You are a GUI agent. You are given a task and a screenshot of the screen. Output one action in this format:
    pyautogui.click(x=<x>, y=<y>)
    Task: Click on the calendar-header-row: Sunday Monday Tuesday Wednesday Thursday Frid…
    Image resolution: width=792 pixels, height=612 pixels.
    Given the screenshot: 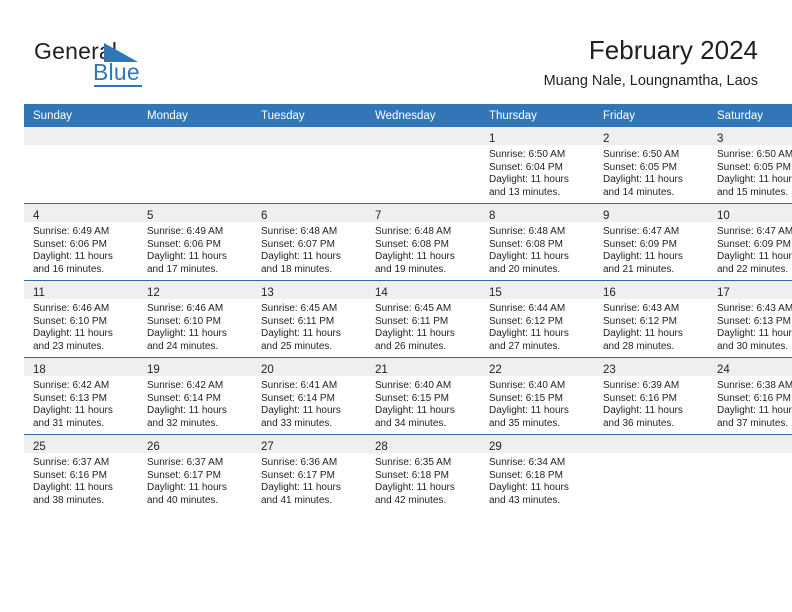 What is the action you would take?
    pyautogui.click(x=408, y=115)
    